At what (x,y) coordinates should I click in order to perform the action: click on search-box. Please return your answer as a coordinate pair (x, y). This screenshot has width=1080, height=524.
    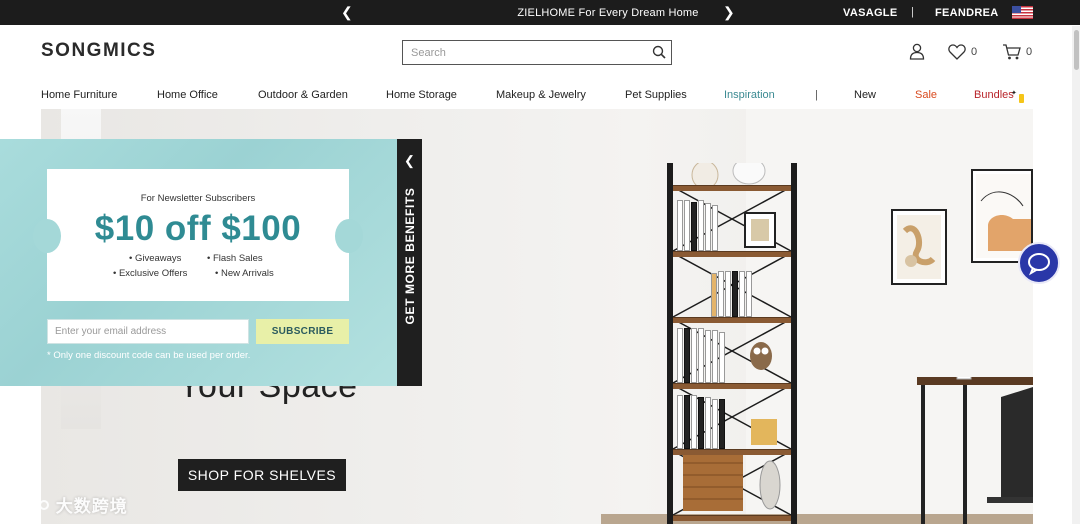
    Looking at the image, I should click on (537, 52).